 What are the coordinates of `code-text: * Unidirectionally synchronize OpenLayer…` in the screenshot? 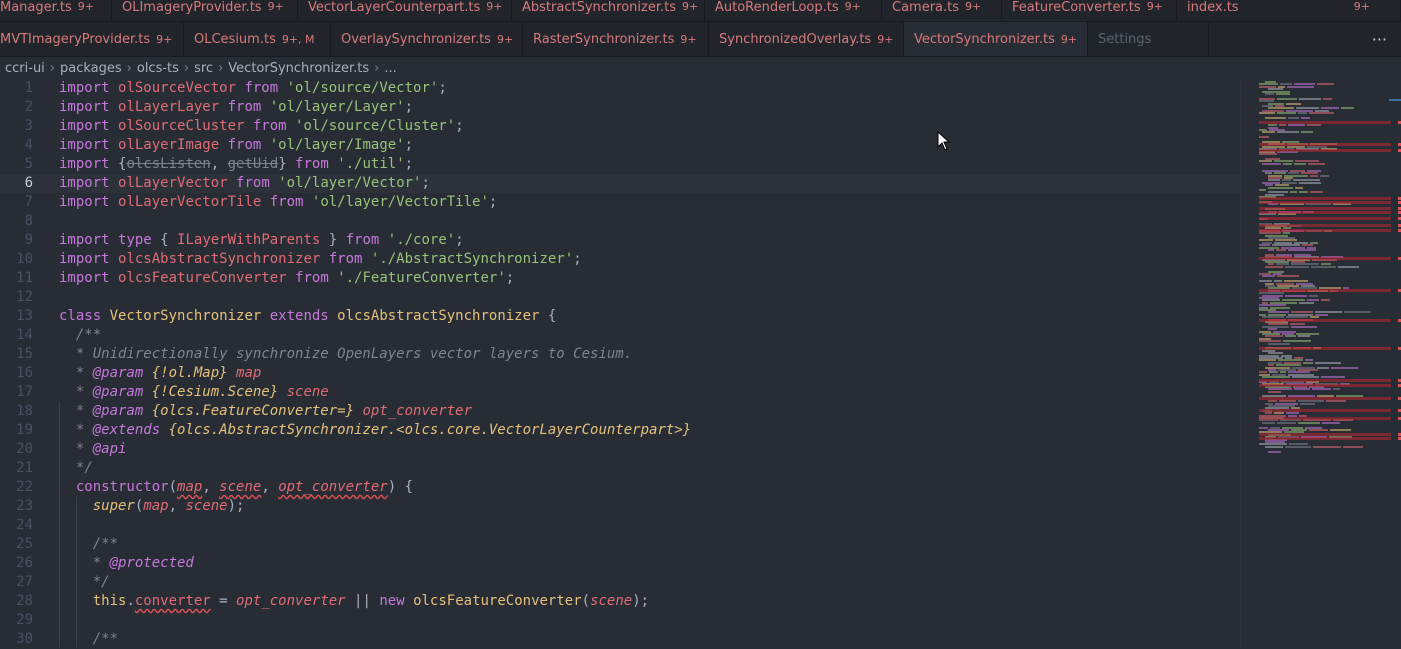 It's located at (345, 354).